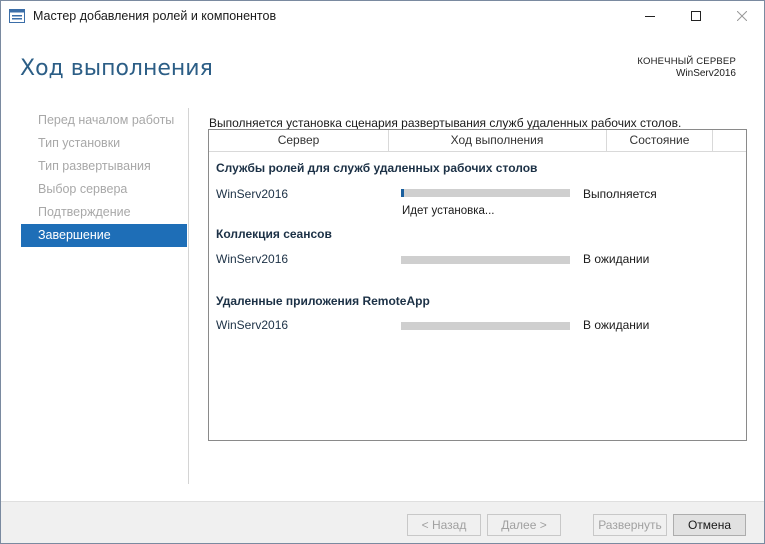 The image size is (765, 544). I want to click on column-header-status: Состояние, so click(660, 140).